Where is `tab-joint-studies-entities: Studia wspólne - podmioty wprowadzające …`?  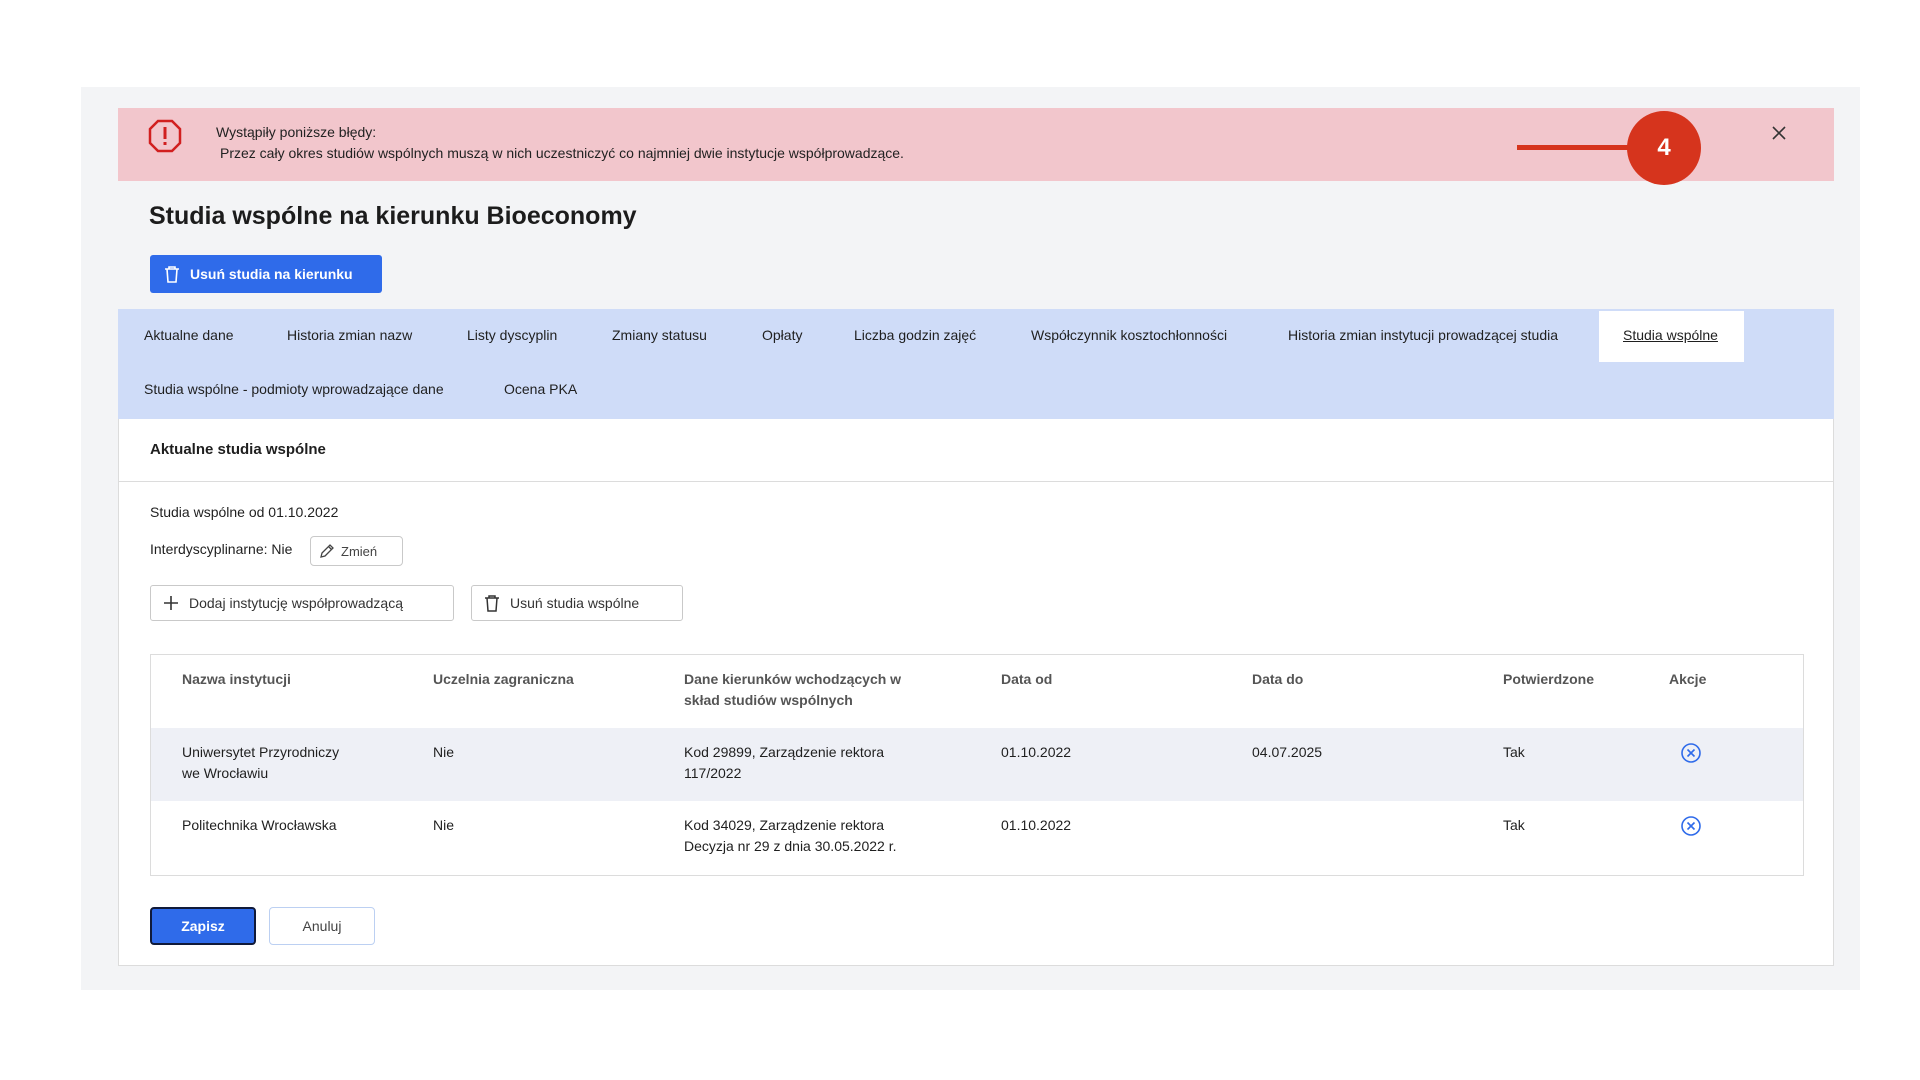 tab-joint-studies-entities: Studia wspólne - podmioty wprowadzające … is located at coordinates (294, 389).